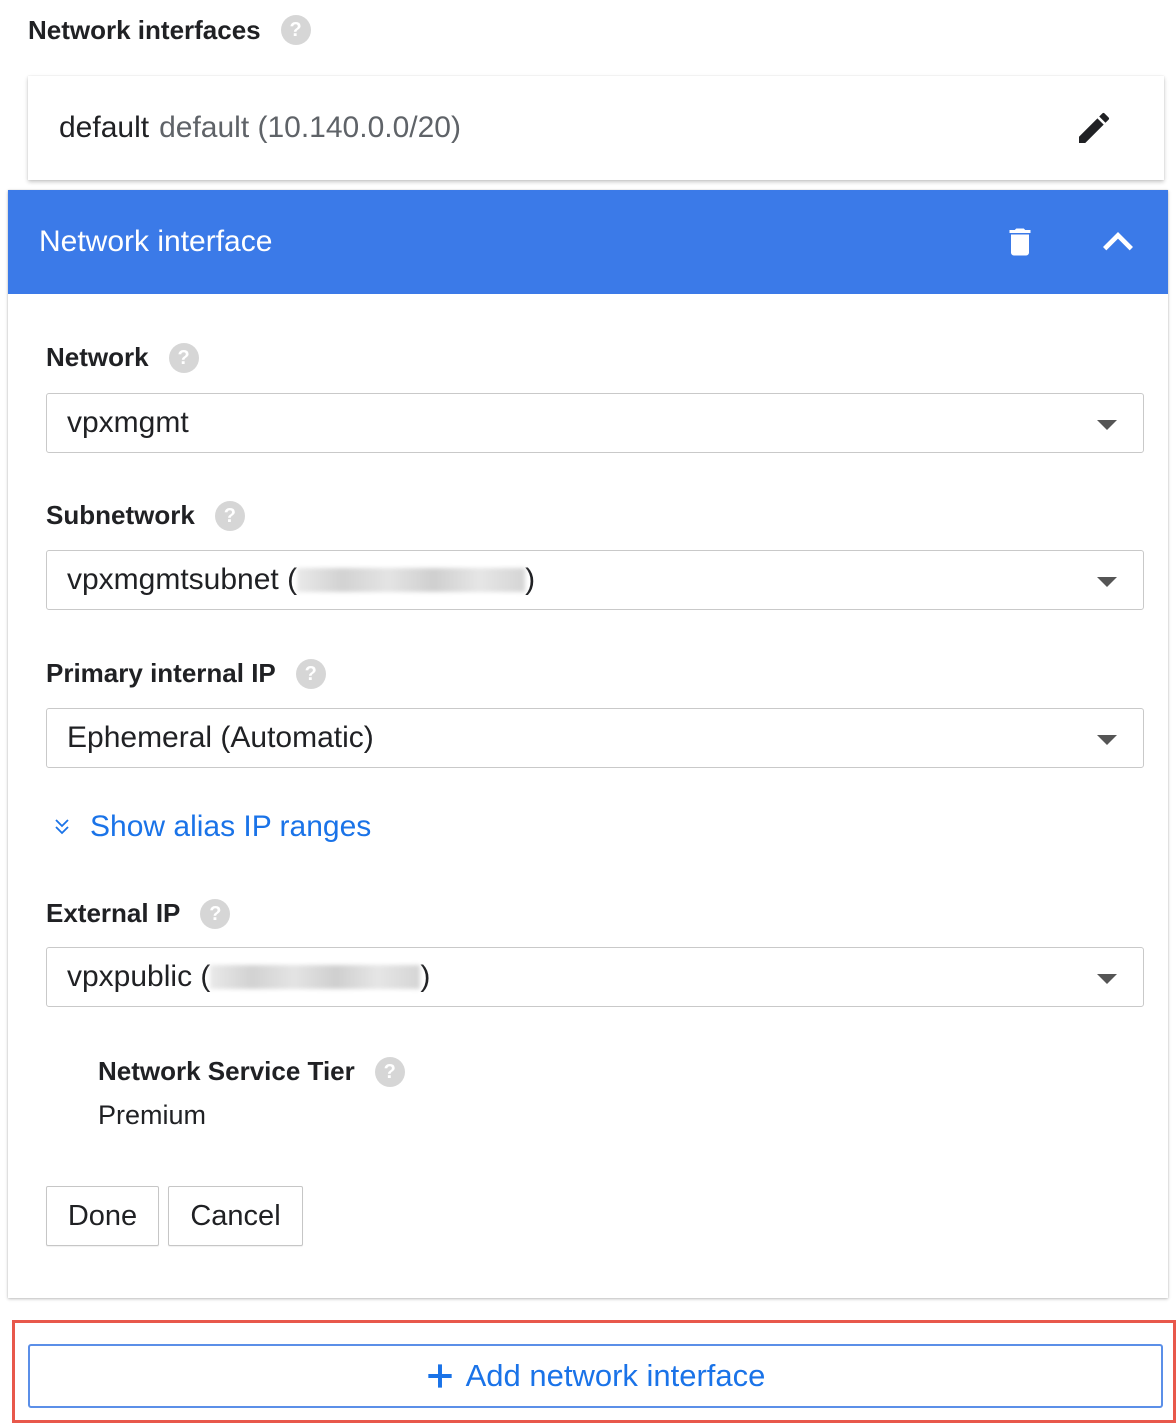 This screenshot has width=1176, height=1423. Describe the element at coordinates (226, 1071) in the screenshot. I see `service-tier-label-text: Network Service Tier` at that location.